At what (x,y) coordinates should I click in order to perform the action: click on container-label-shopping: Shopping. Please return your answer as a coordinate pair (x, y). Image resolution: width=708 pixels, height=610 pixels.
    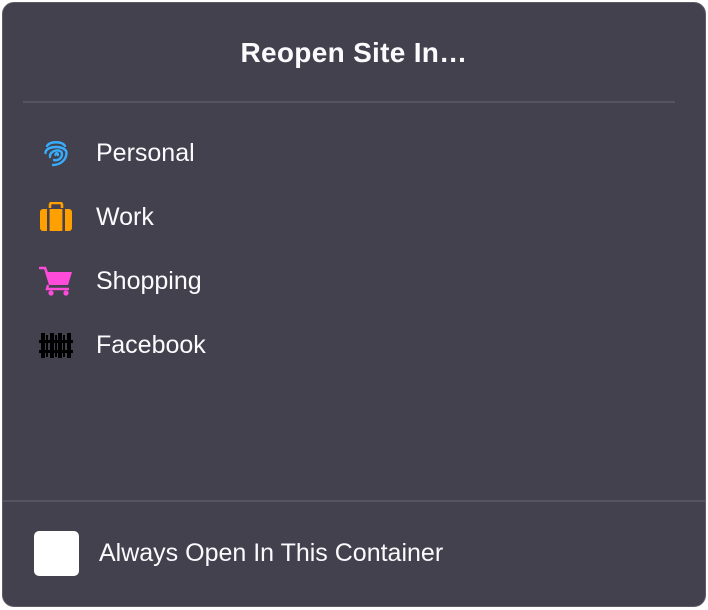
    Looking at the image, I should click on (149, 281).